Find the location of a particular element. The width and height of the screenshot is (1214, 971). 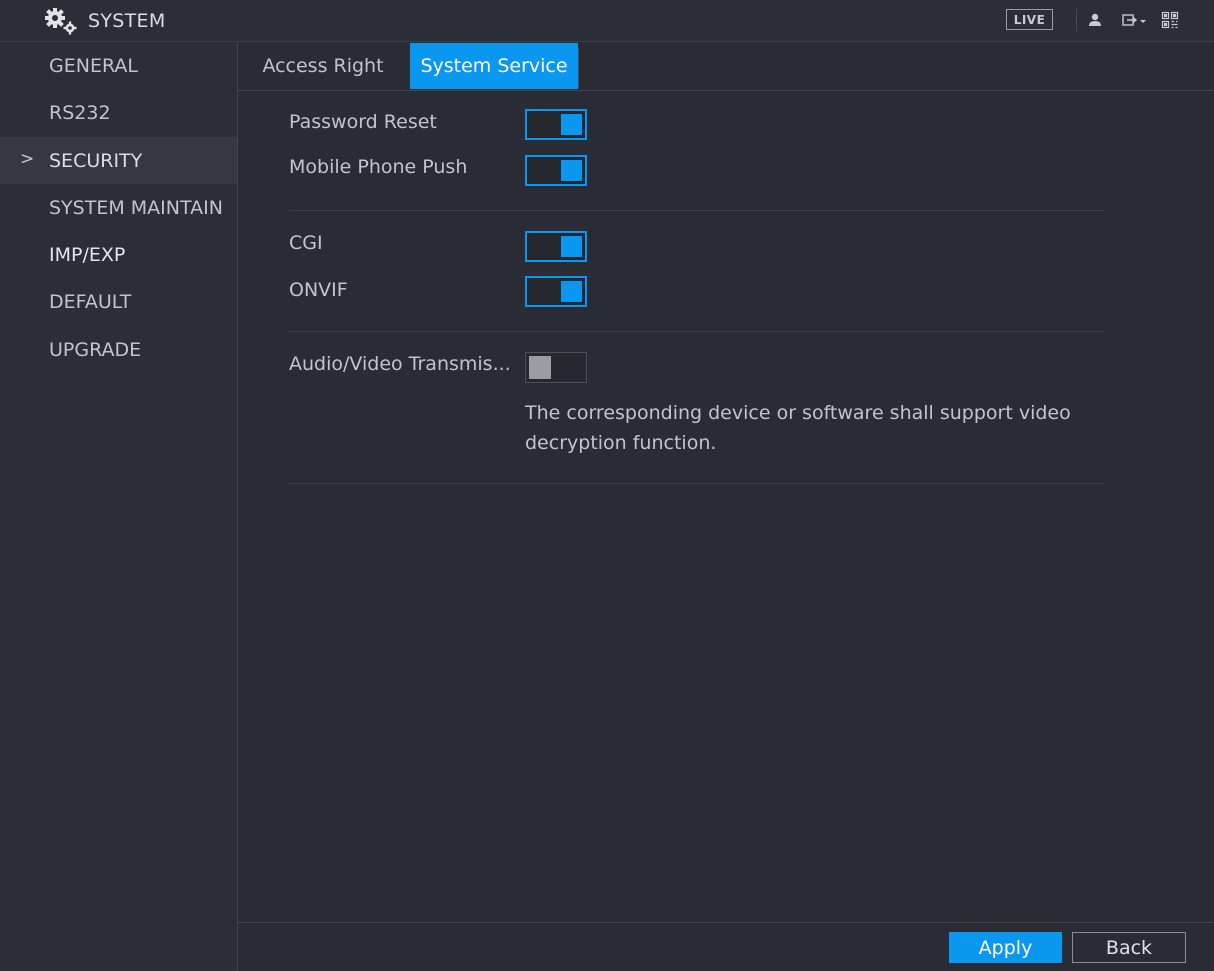

sidebar-item-rs232: RS232 is located at coordinates (118, 112).